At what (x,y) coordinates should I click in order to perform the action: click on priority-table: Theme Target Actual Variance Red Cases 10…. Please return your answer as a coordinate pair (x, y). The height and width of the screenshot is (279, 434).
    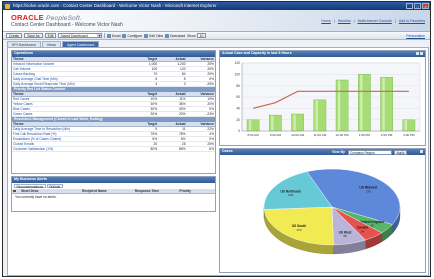
    Looking at the image, I should click on (113, 104).